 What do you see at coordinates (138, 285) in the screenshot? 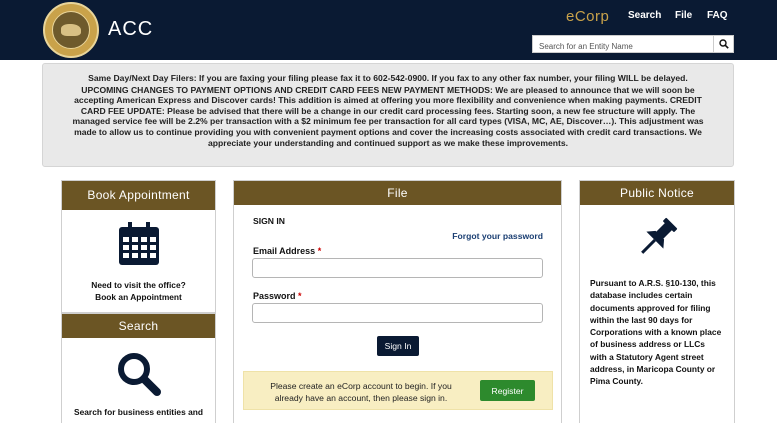
I see `book-appointment-question: Need to visit the office?` at bounding box center [138, 285].